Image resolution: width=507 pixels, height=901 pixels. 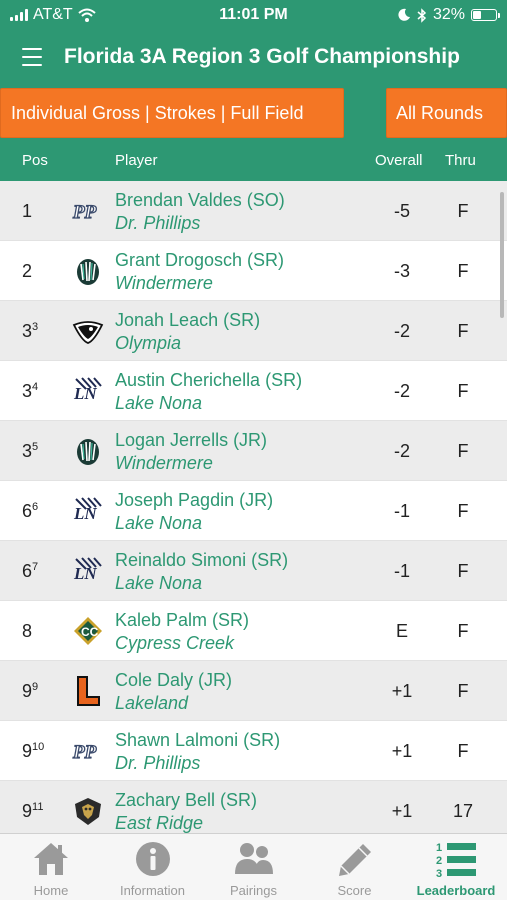 What do you see at coordinates (35, 567) in the screenshot?
I see `tie-index: 7` at bounding box center [35, 567].